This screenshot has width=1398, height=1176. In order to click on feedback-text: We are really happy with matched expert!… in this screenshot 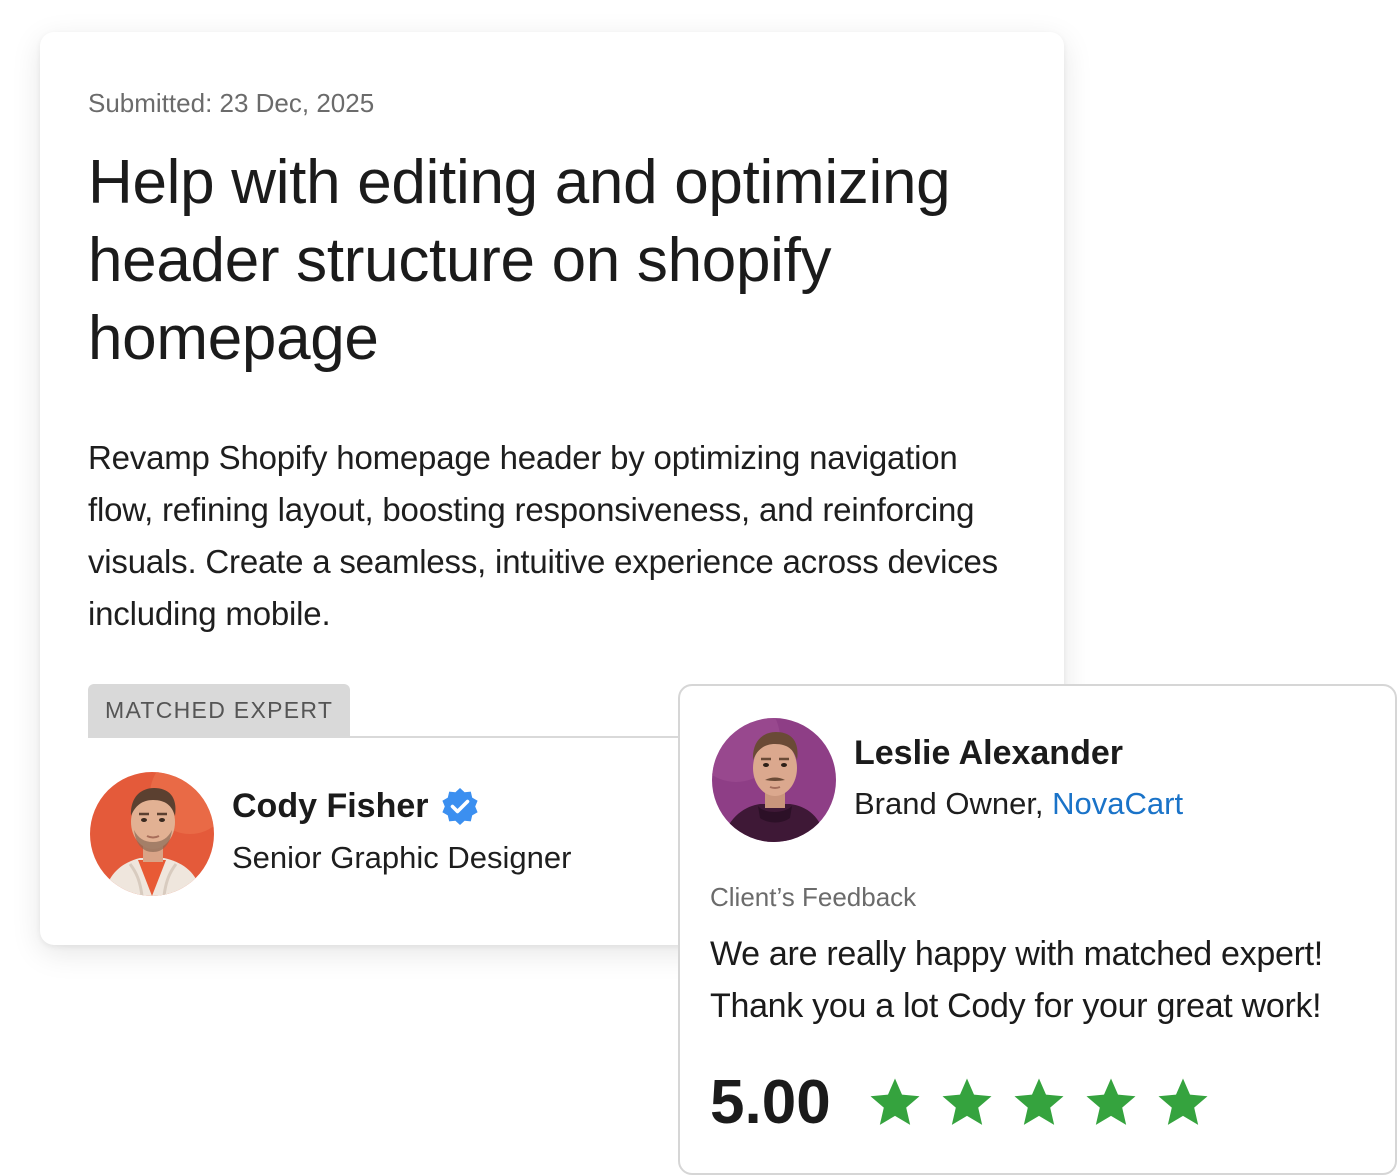, I will do `click(1016, 980)`.